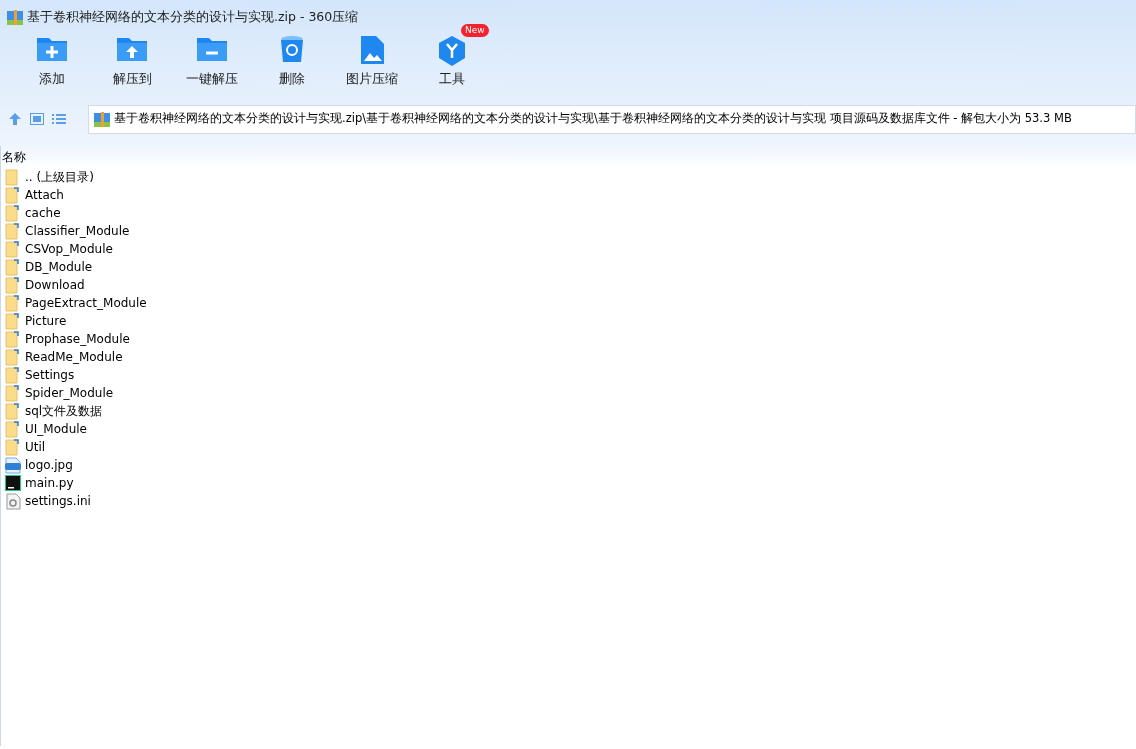  I want to click on file-name: Prophase_Module, so click(77, 339).